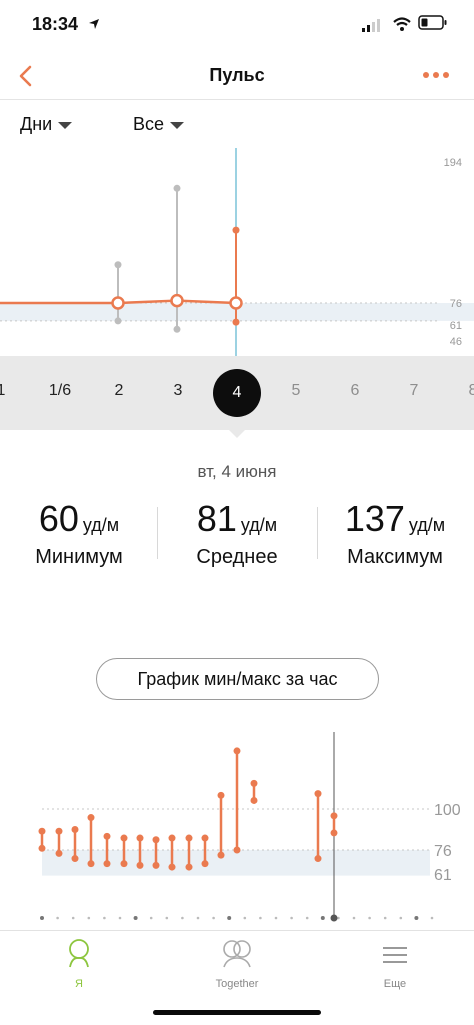 Image resolution: width=474 pixels, height=1025 pixels. What do you see at coordinates (58, 518) in the screenshot?
I see `min-value: 60` at bounding box center [58, 518].